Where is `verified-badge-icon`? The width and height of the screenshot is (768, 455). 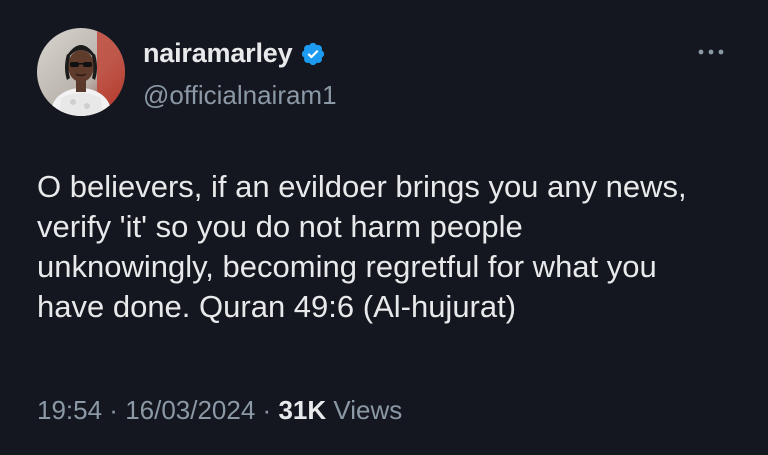
verified-badge-icon is located at coordinates (313, 54).